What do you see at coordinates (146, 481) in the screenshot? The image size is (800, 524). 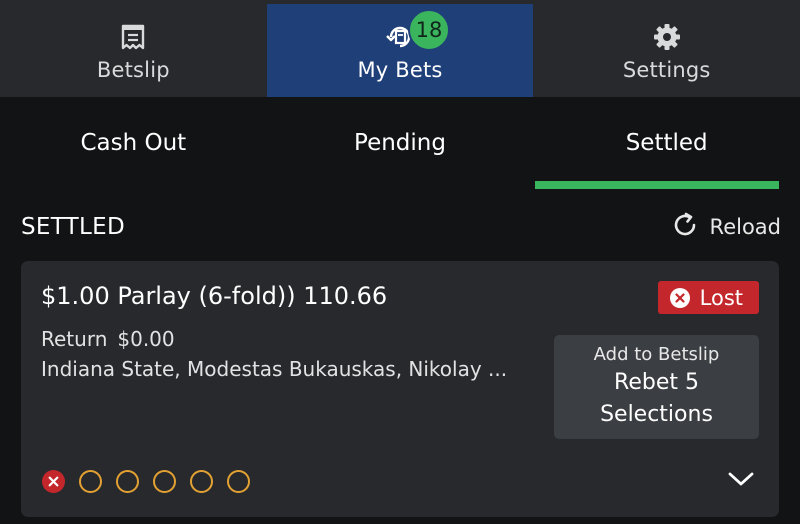 I see `leg-status-indicators` at bounding box center [146, 481].